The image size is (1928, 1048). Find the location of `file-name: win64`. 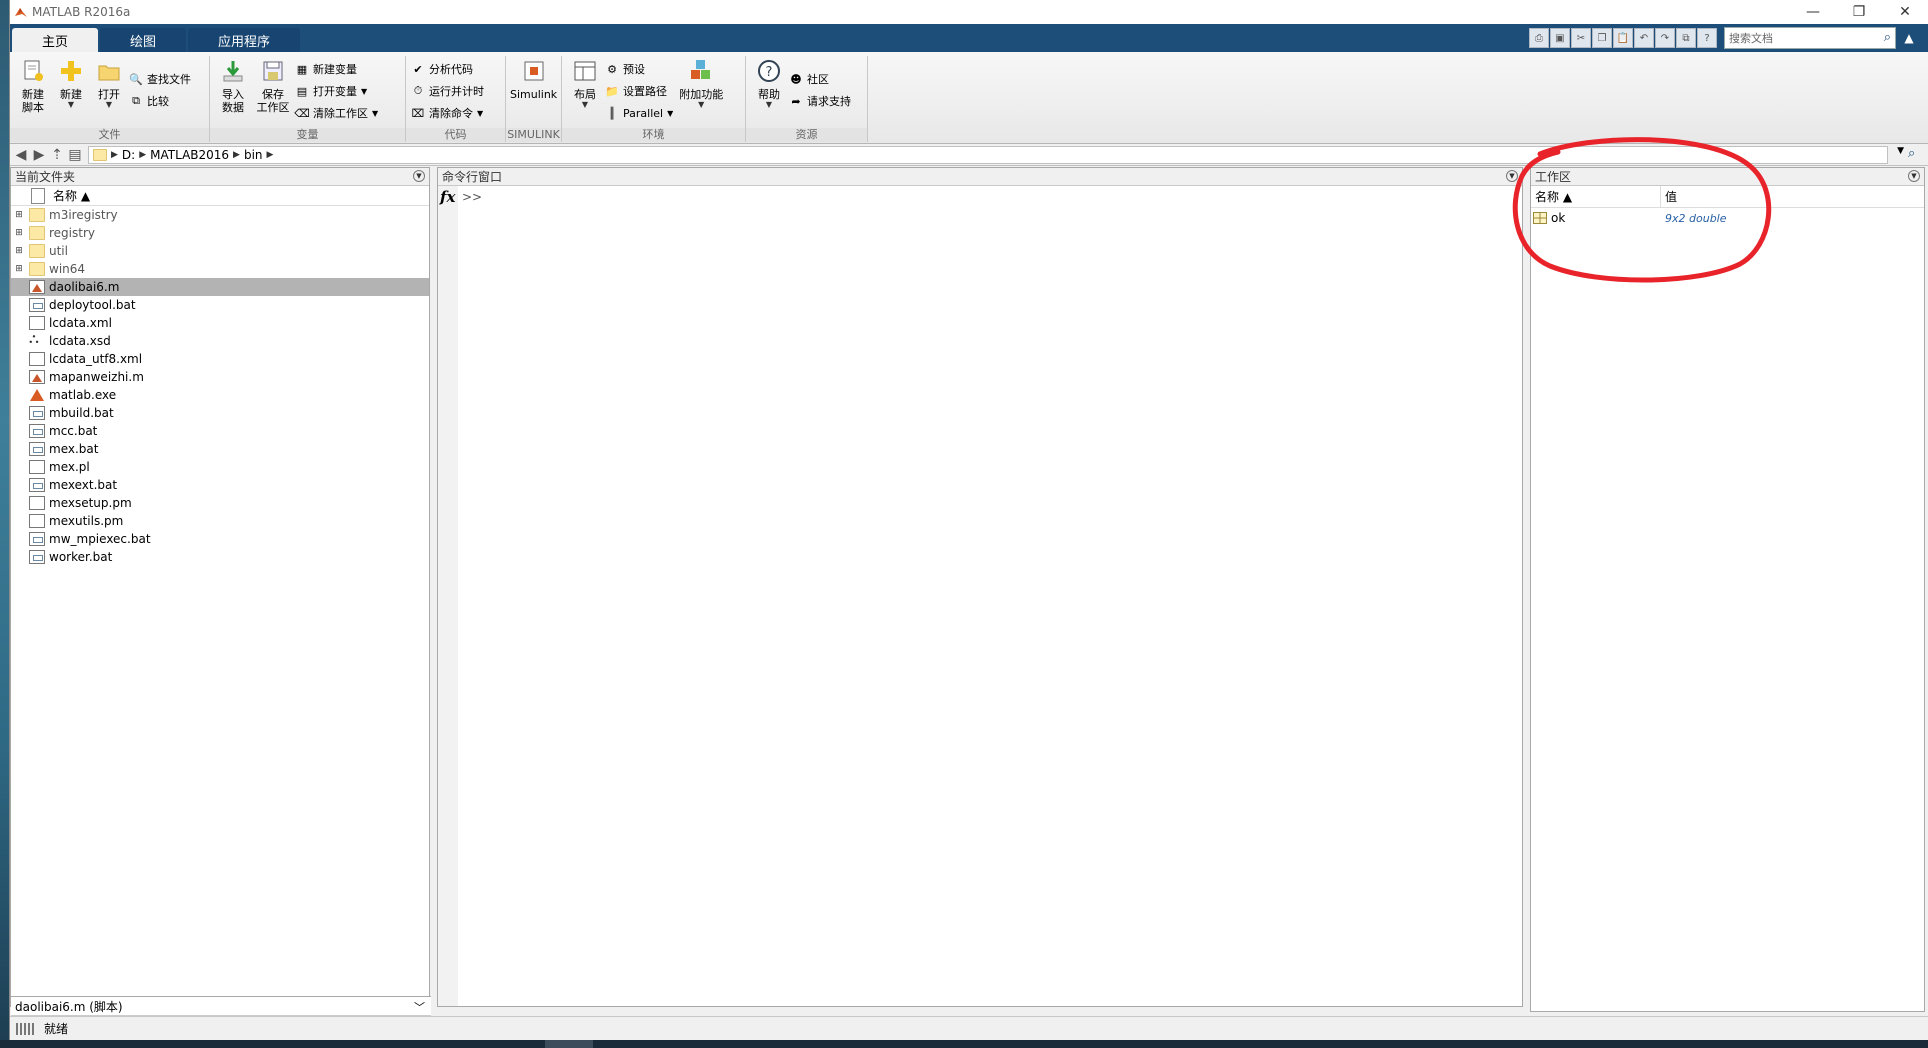

file-name: win64 is located at coordinates (67, 269).